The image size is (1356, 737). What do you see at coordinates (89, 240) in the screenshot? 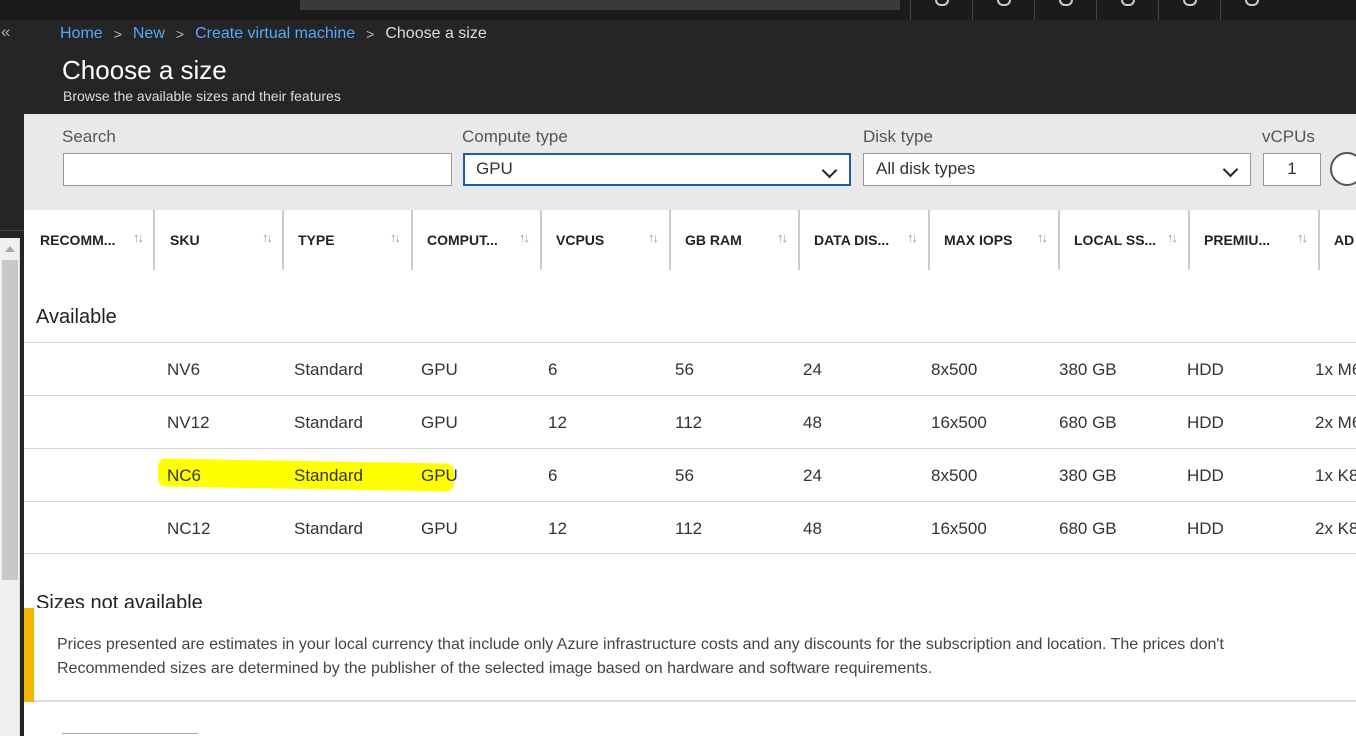
I see `col-header-recommended: RECOMM... ↑↓` at bounding box center [89, 240].